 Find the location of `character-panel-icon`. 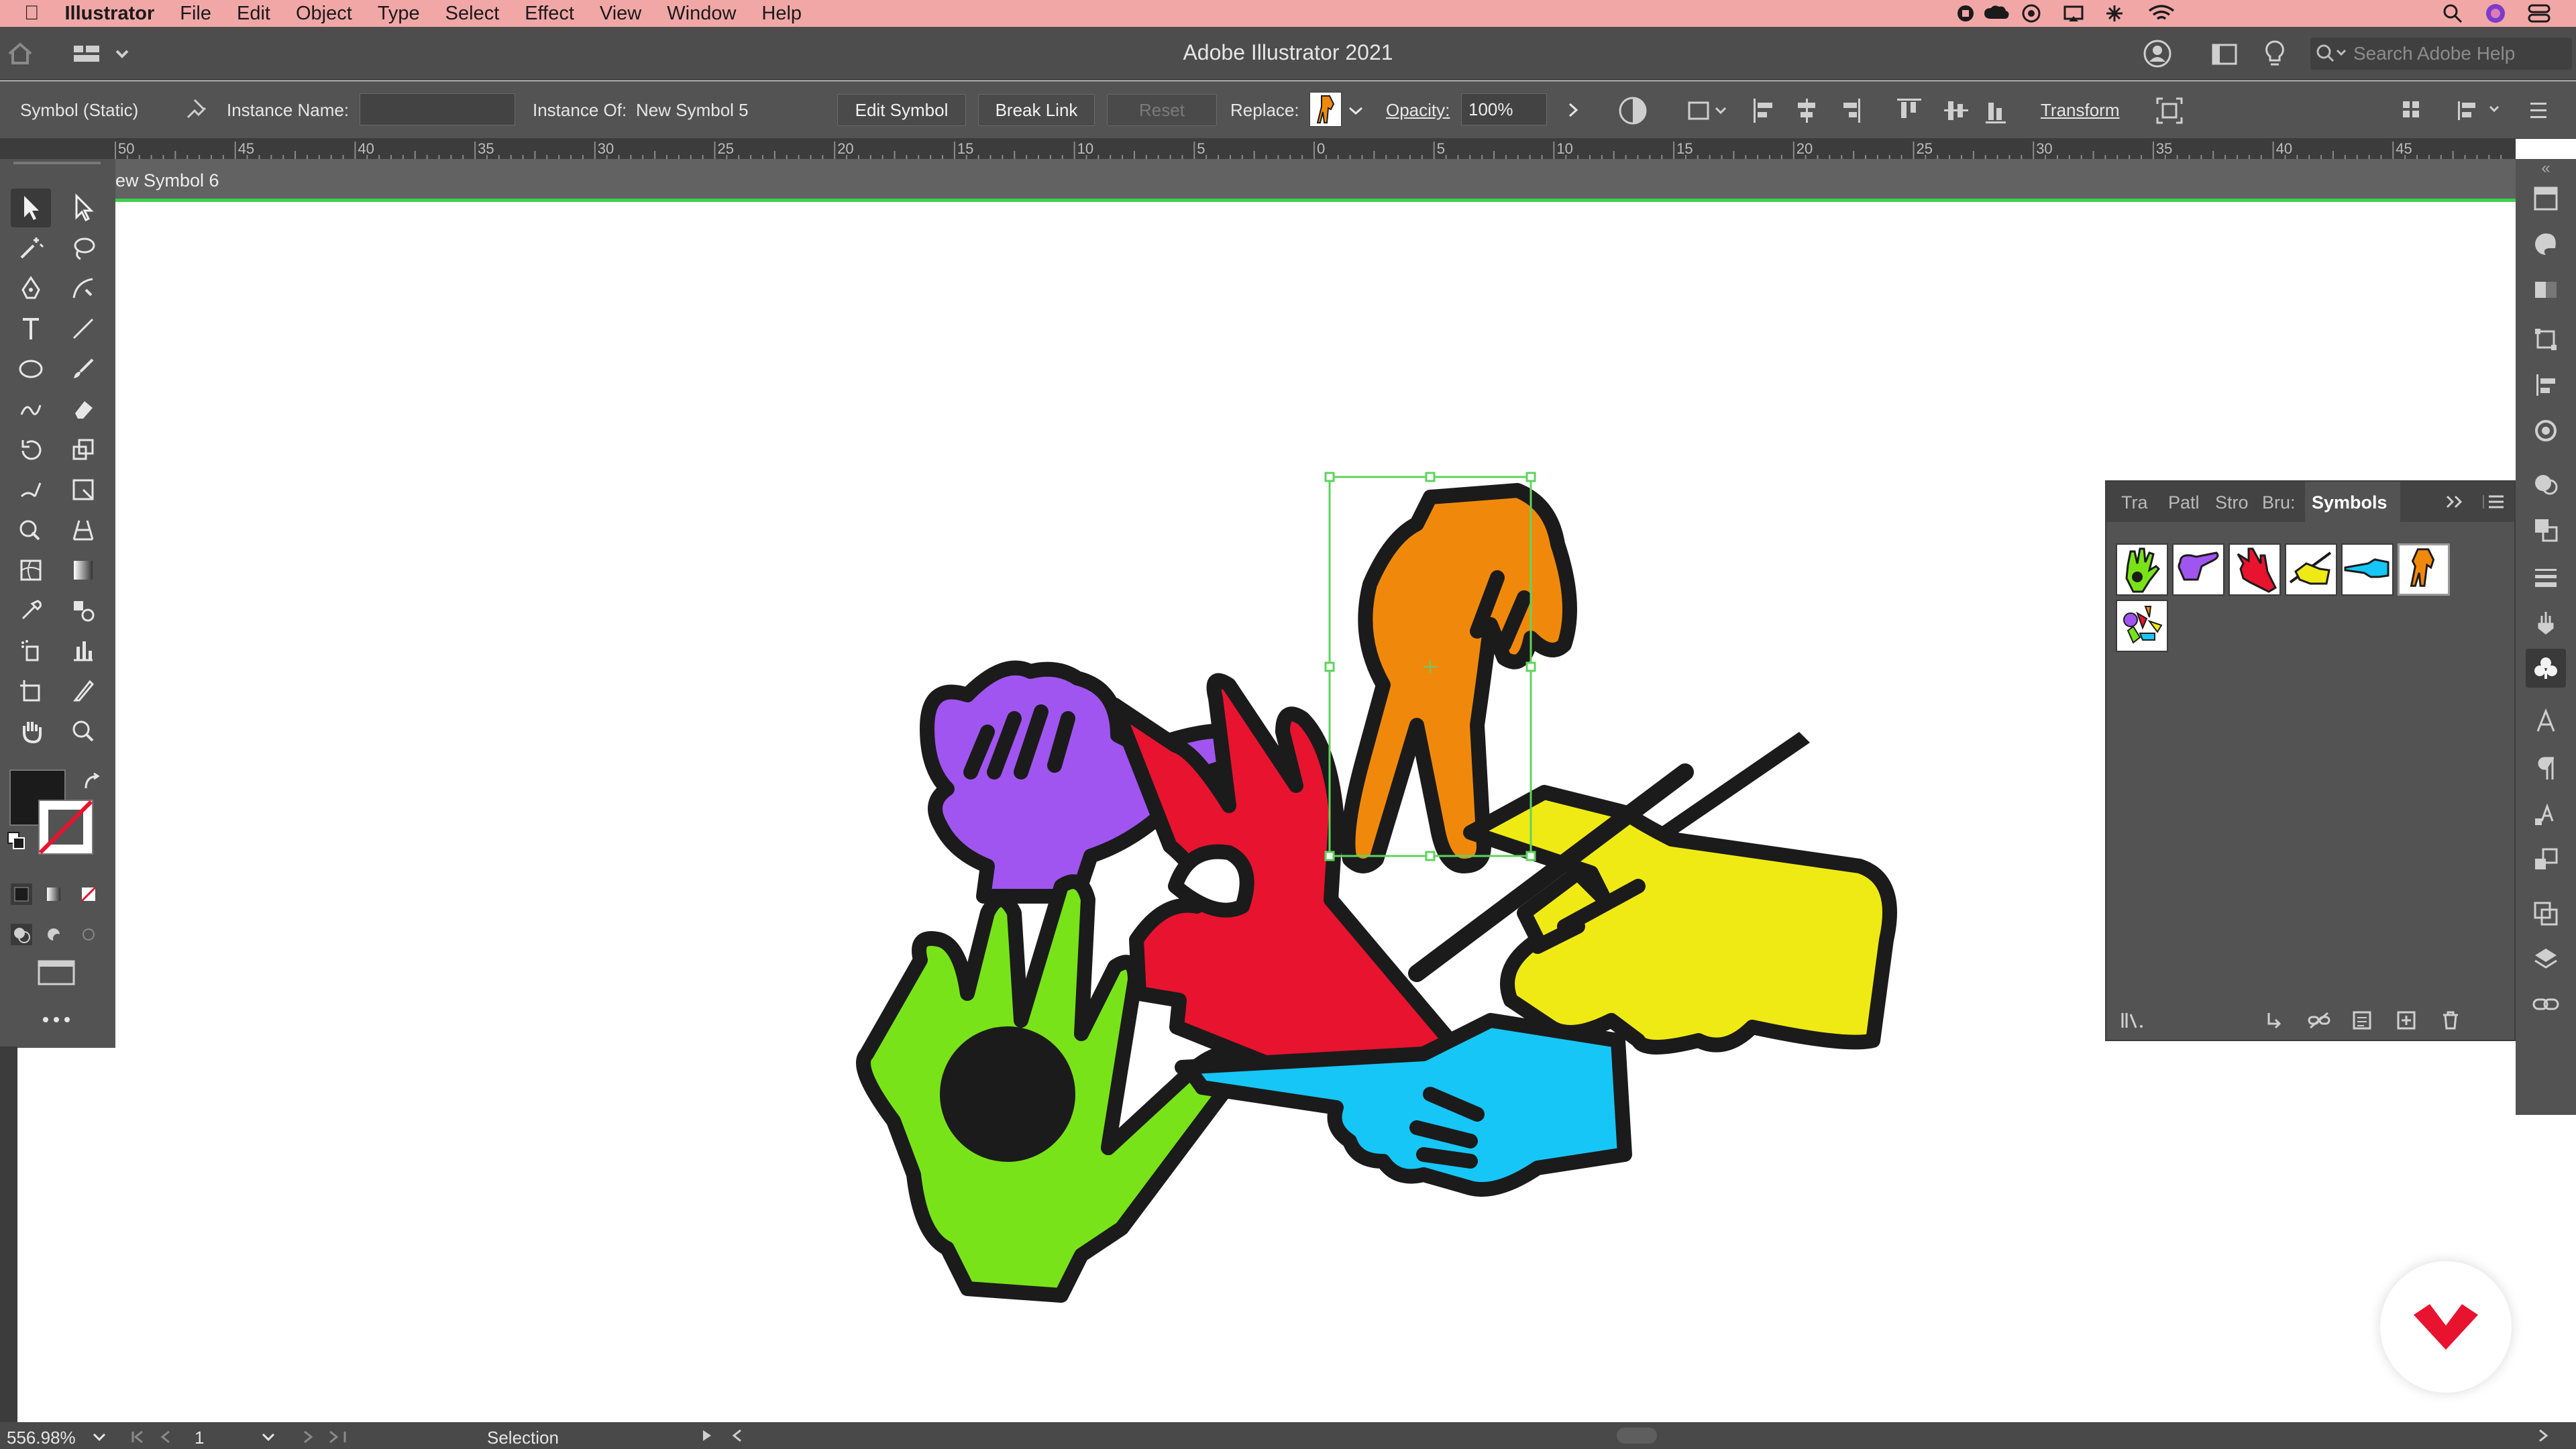

character-panel-icon is located at coordinates (2546, 721).